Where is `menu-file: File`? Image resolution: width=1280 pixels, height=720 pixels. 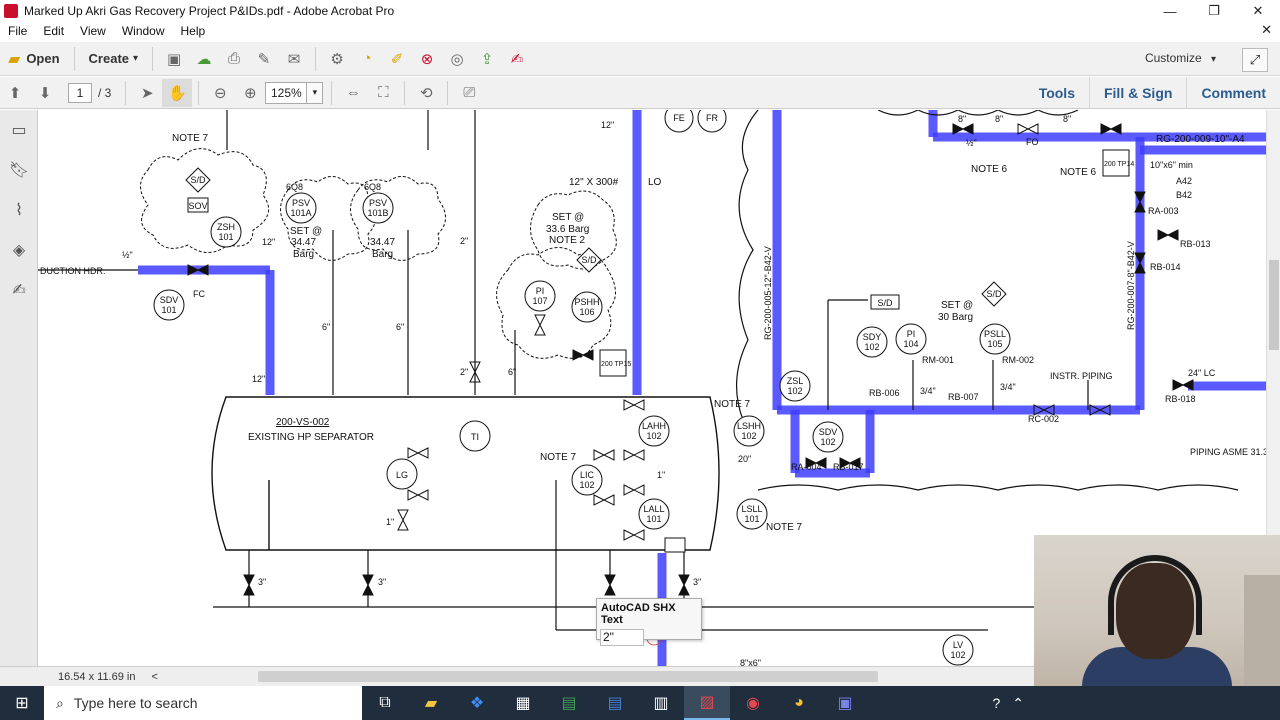 menu-file: File is located at coordinates (17, 31).